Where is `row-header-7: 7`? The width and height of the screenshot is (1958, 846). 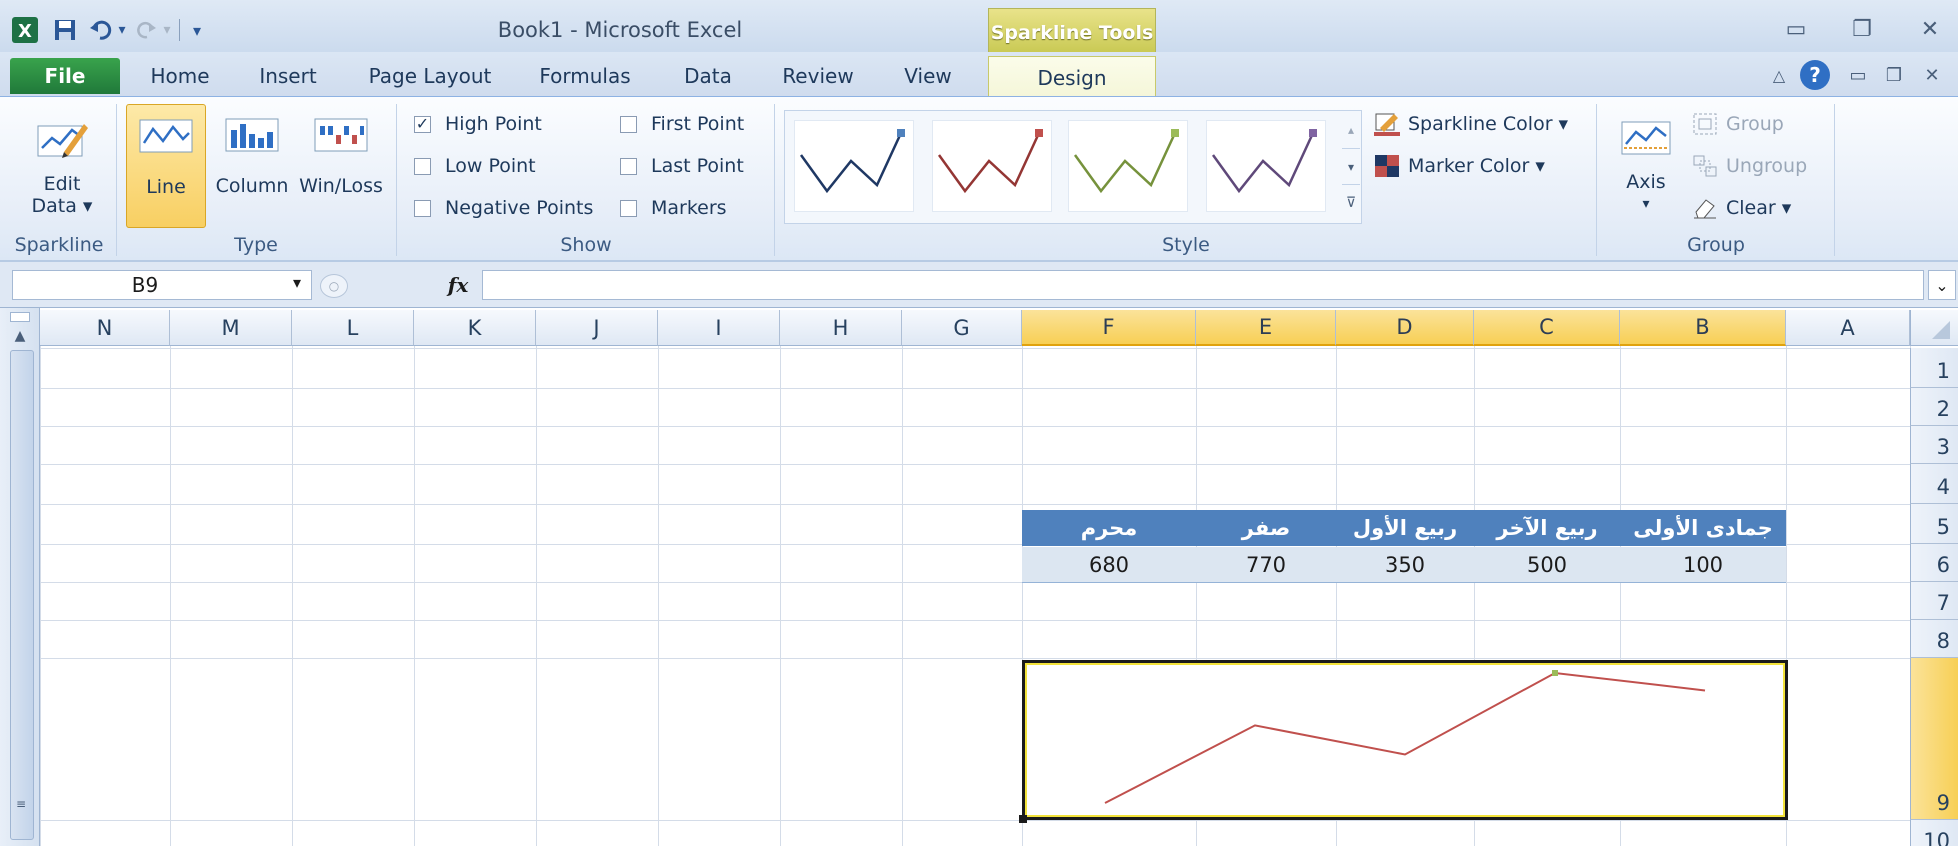
row-header-7: 7 is located at coordinates (1934, 601).